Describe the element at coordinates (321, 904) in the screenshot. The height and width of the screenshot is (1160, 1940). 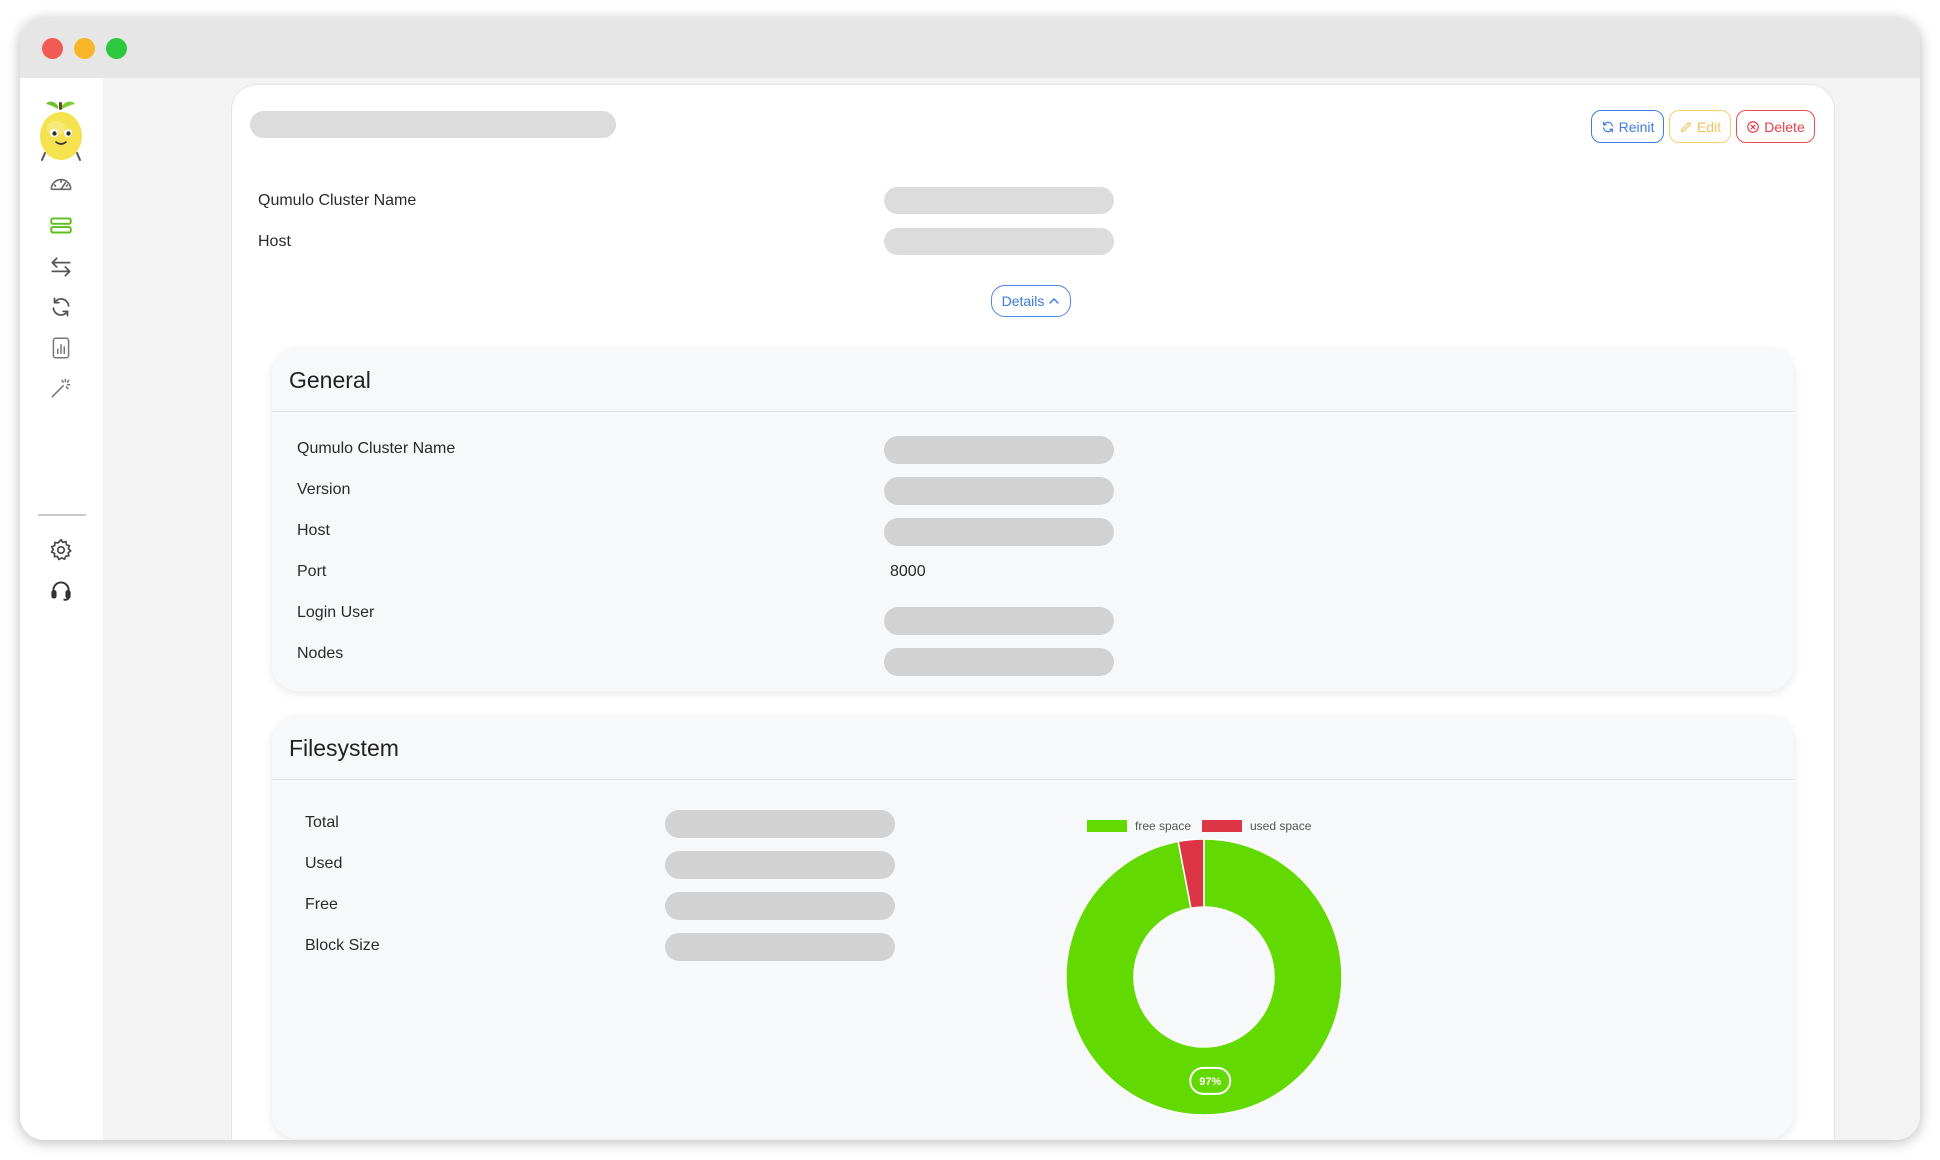
I see `fs-free-label: Free` at that location.